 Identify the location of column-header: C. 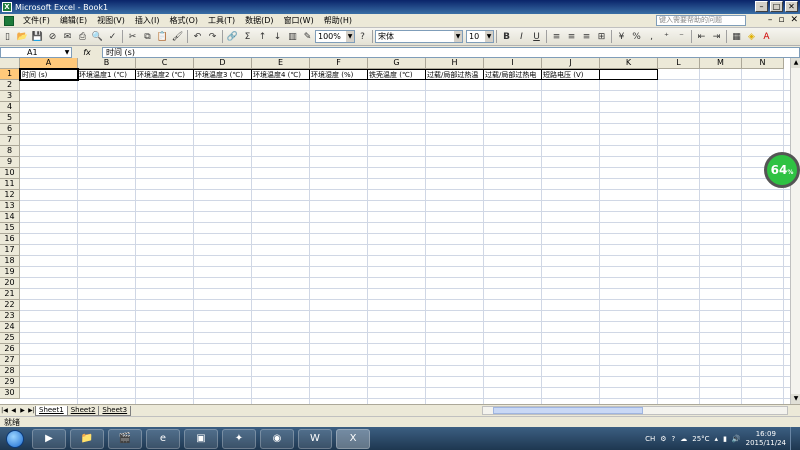
(165, 63).